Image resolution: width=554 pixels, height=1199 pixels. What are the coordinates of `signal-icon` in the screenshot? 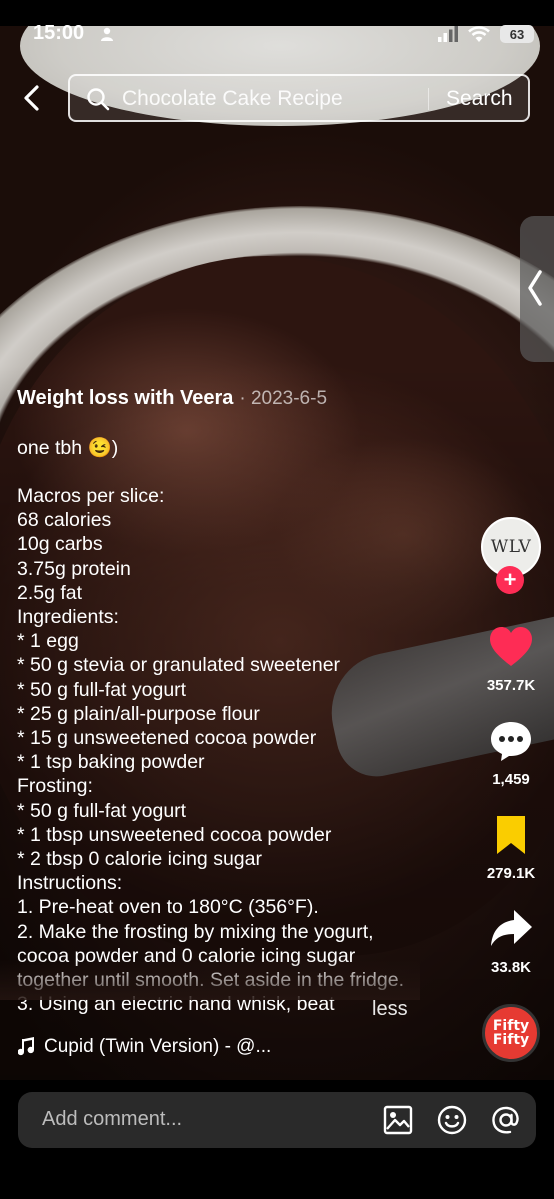 It's located at (448, 34).